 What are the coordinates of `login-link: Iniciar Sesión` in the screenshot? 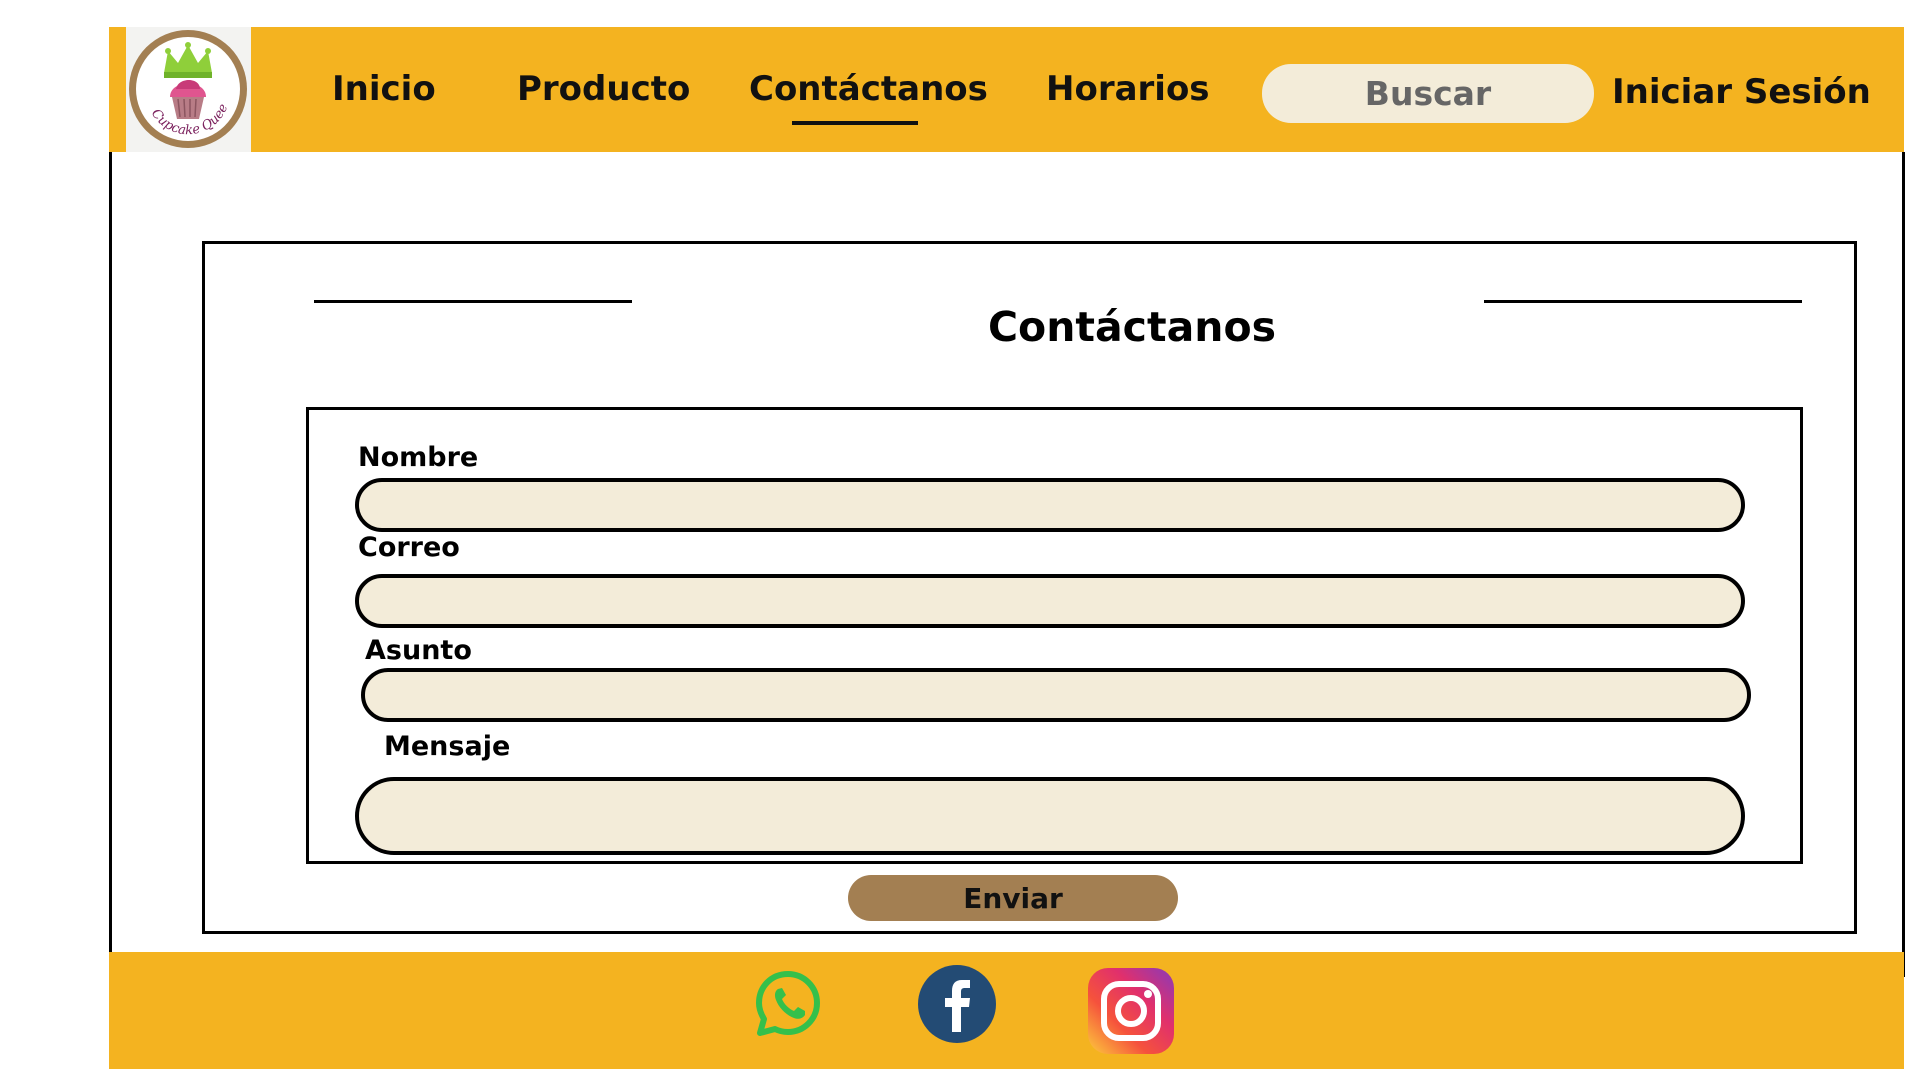 It's located at (1741, 92).